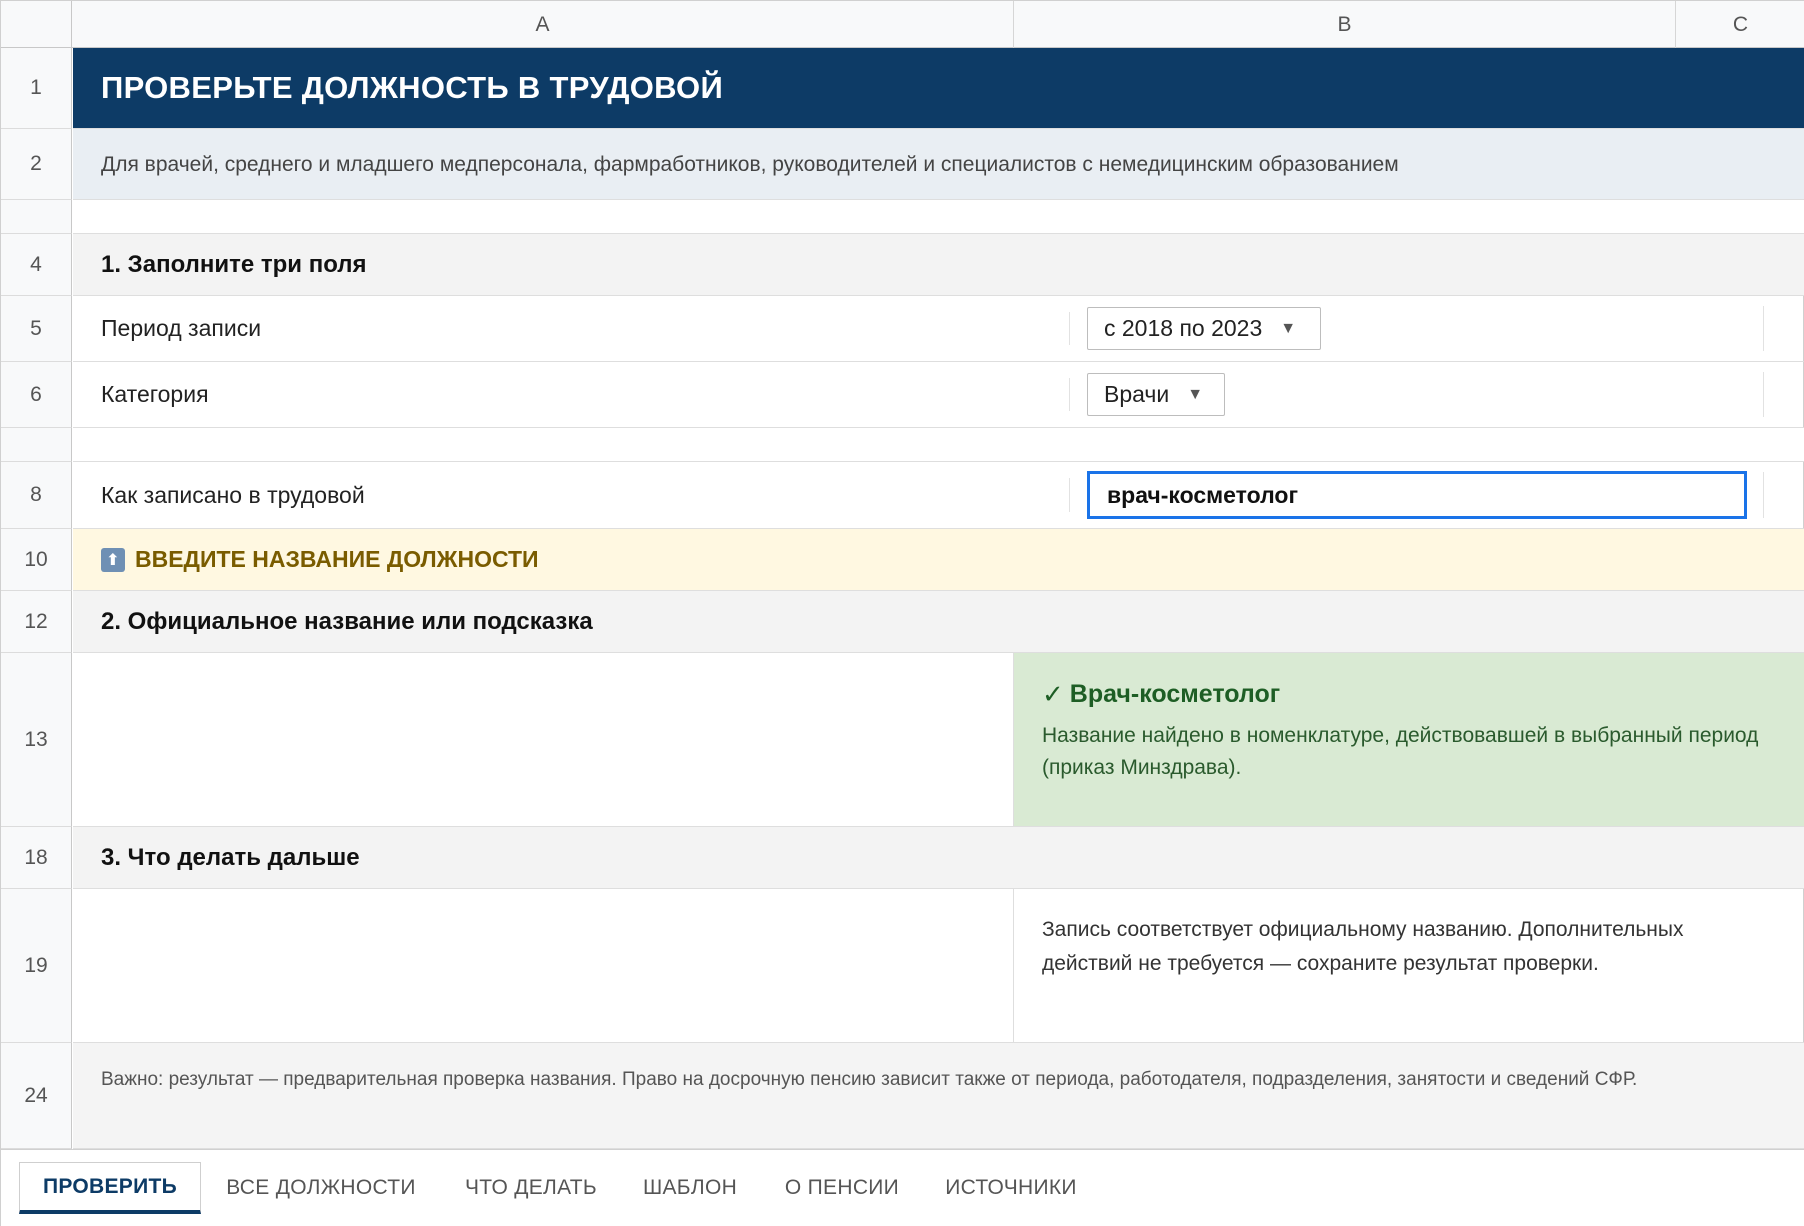 The image size is (1804, 1226). I want to click on column-header-b: B, so click(1345, 24).